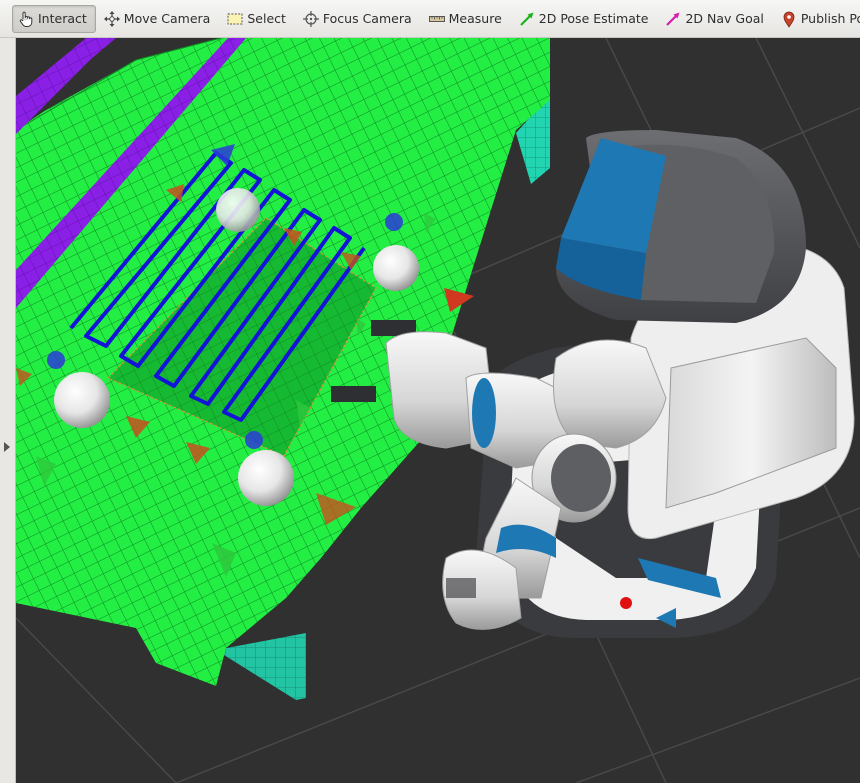  Describe the element at coordinates (167, 18) in the screenshot. I see `move-camera-tool-label: Move Camera` at that location.